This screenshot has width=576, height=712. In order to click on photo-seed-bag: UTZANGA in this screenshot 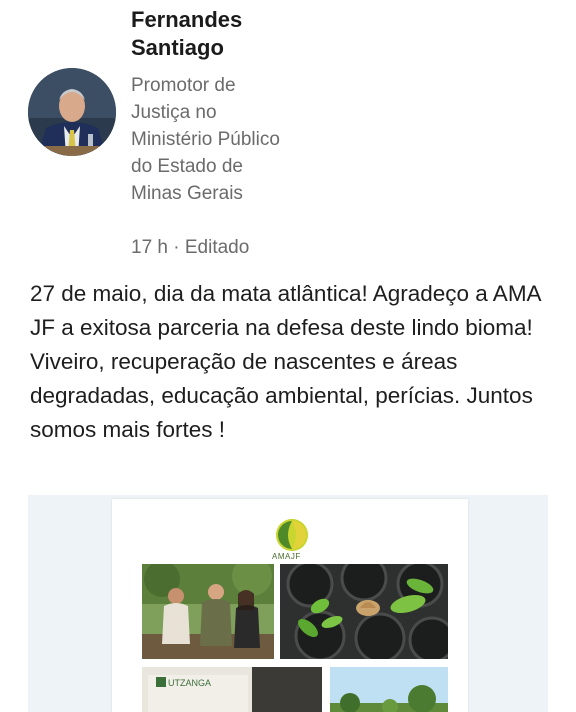, I will do `click(232, 689)`.